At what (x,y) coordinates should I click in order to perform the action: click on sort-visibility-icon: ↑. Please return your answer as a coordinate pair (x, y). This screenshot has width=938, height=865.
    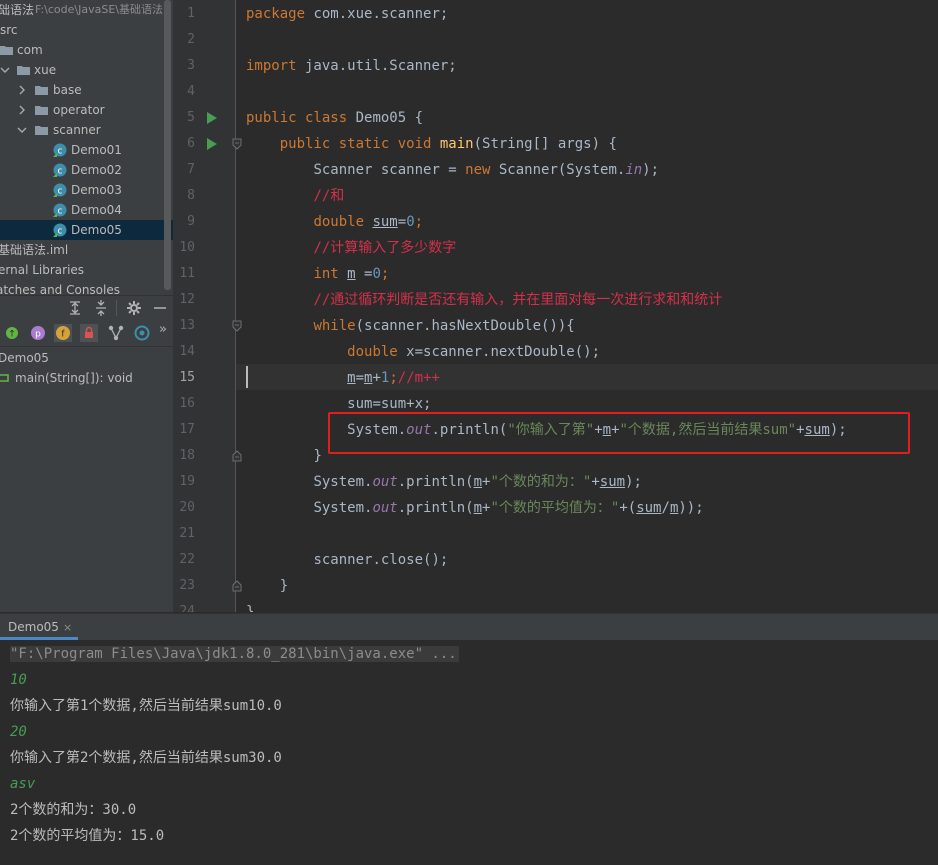
    Looking at the image, I should click on (13, 333).